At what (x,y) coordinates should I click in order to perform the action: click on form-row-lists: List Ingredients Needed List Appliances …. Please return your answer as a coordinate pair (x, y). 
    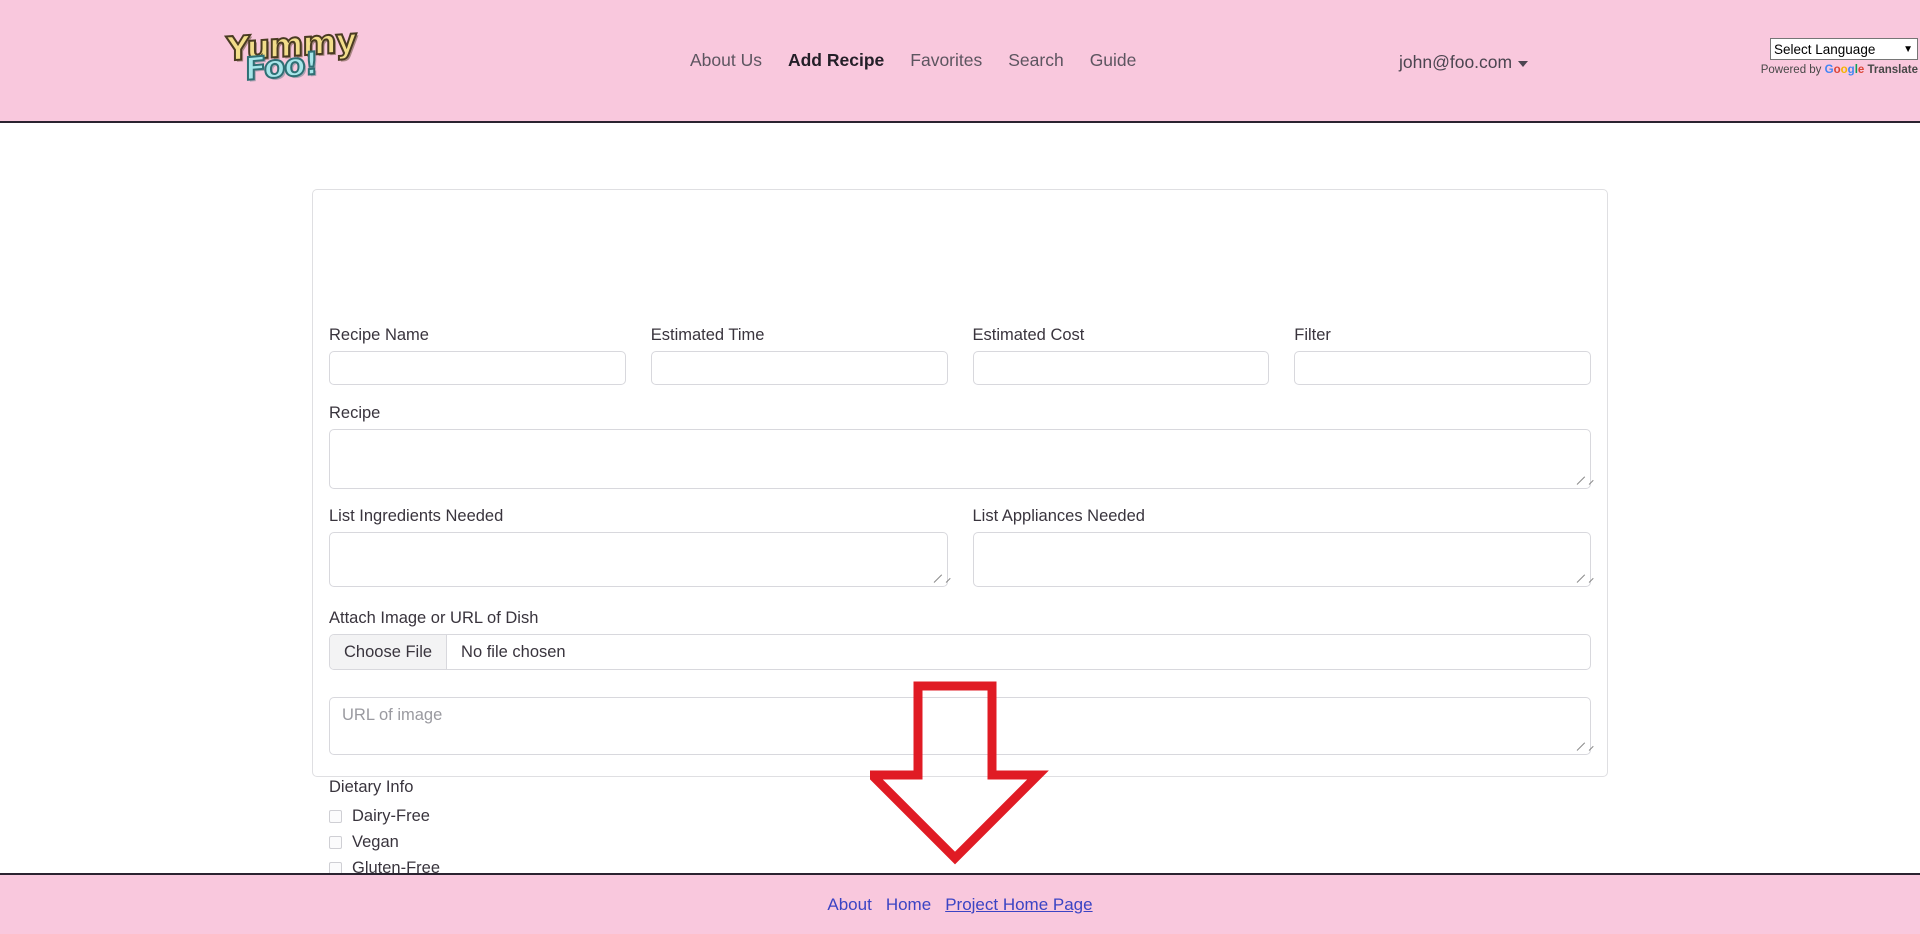
    Looking at the image, I should click on (960, 547).